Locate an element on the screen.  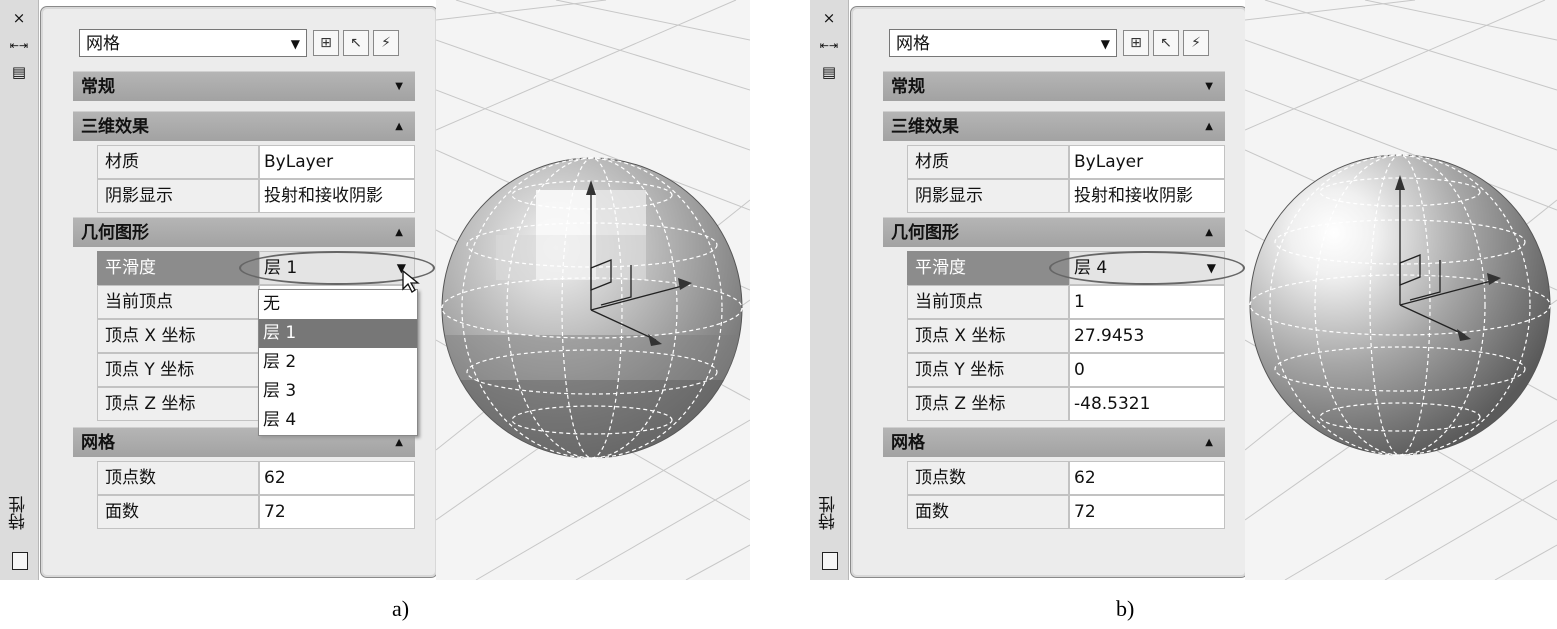
property-value: 62 is located at coordinates (1147, 478).